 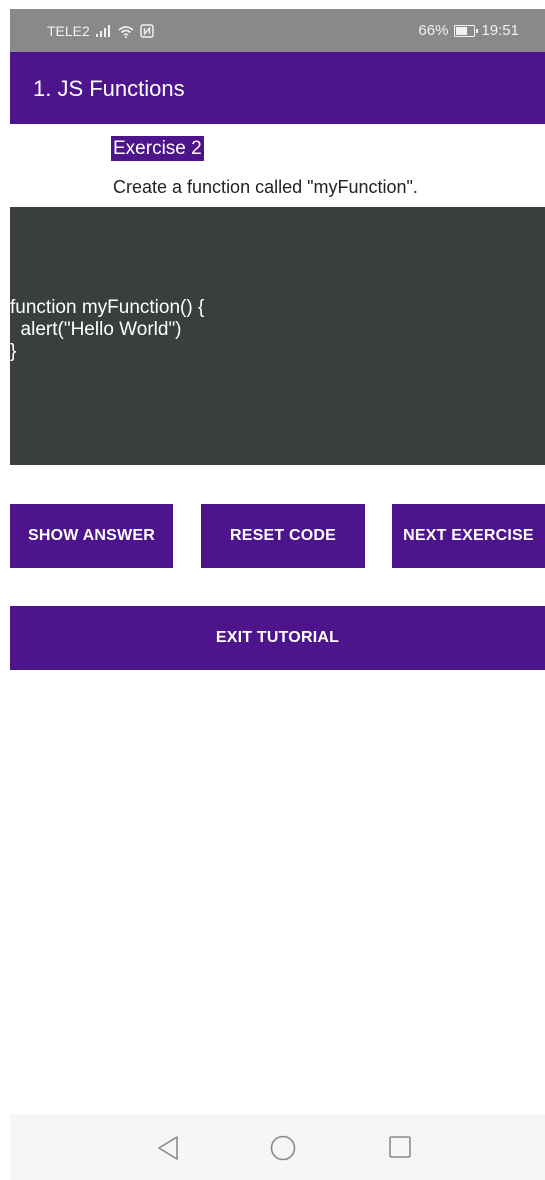 What do you see at coordinates (265, 187) in the screenshot?
I see `exercise-instruction: Create a function called "myFunction".` at bounding box center [265, 187].